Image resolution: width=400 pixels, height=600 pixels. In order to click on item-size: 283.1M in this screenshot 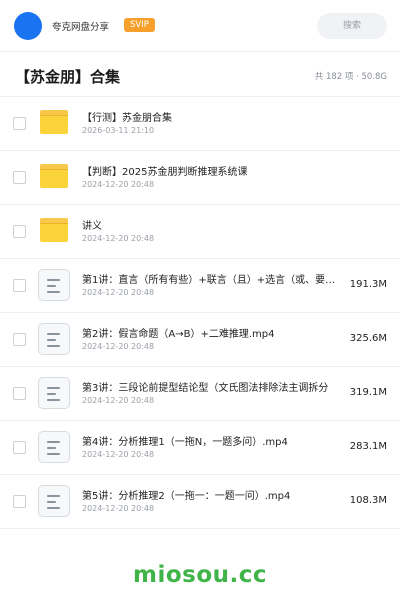, I will do `click(367, 446)`.